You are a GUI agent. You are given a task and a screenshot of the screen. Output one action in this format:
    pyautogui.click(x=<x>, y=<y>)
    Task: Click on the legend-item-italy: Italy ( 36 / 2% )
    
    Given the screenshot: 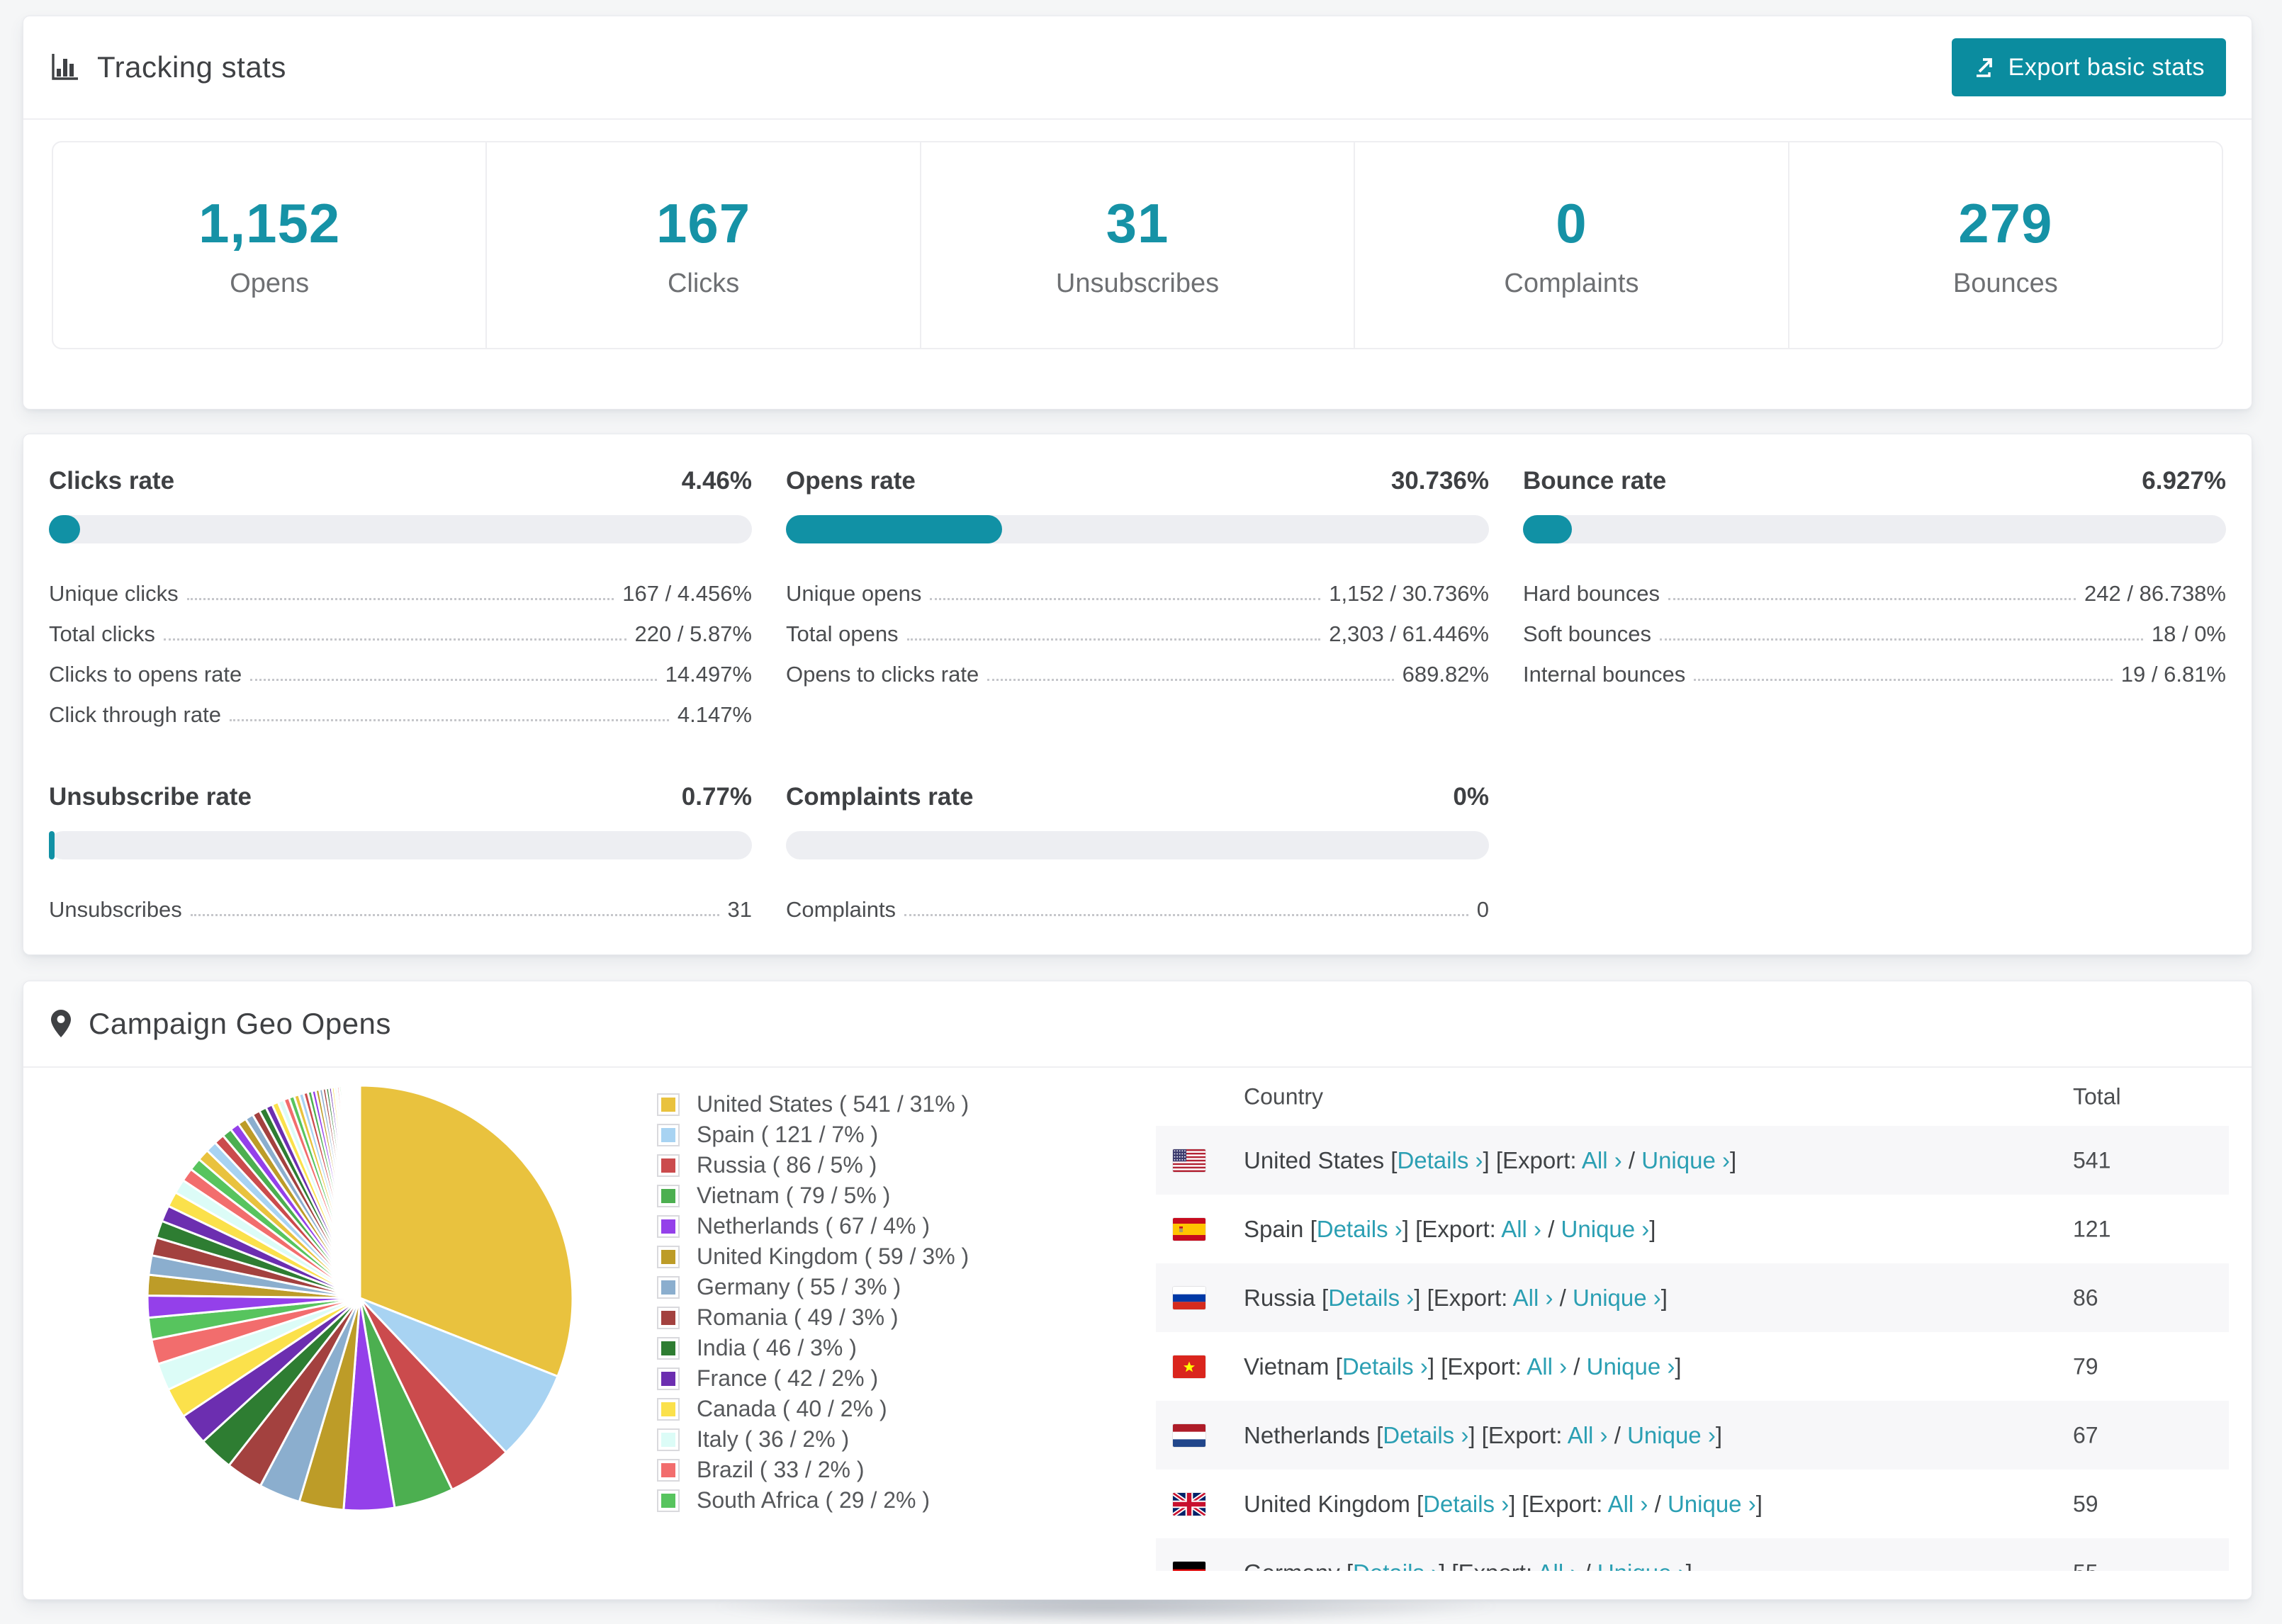 What is the action you would take?
    pyautogui.click(x=813, y=1439)
    